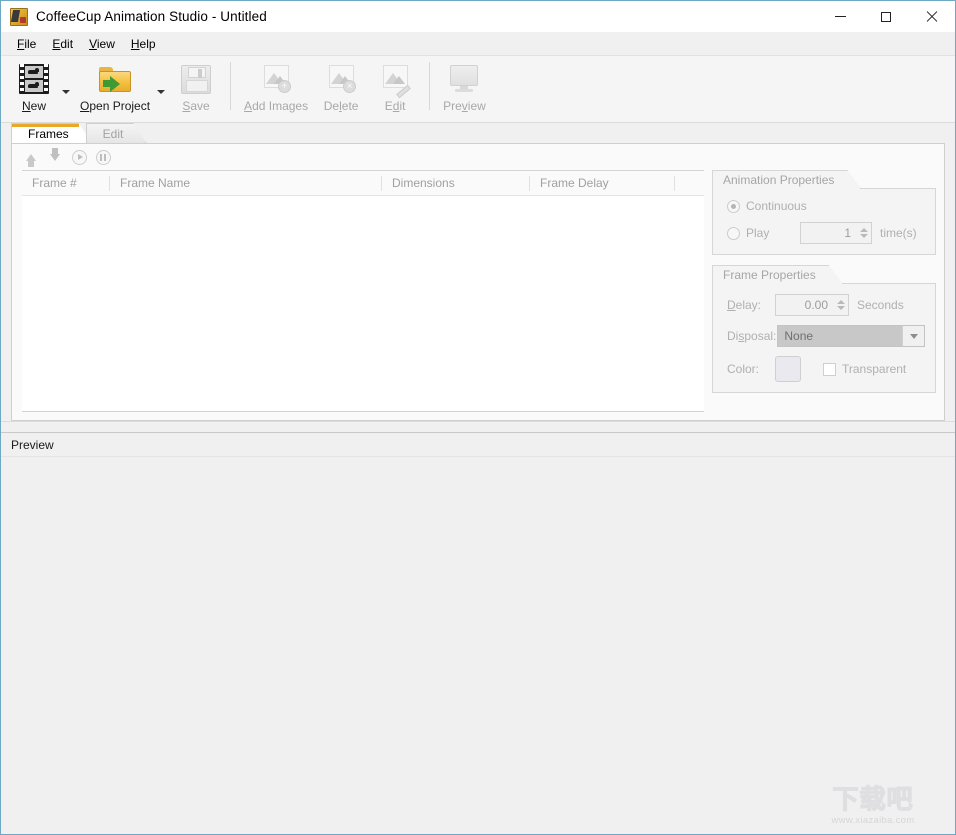 The image size is (956, 835). Describe the element at coordinates (913, 336) in the screenshot. I see `chevron-down-icon` at that location.